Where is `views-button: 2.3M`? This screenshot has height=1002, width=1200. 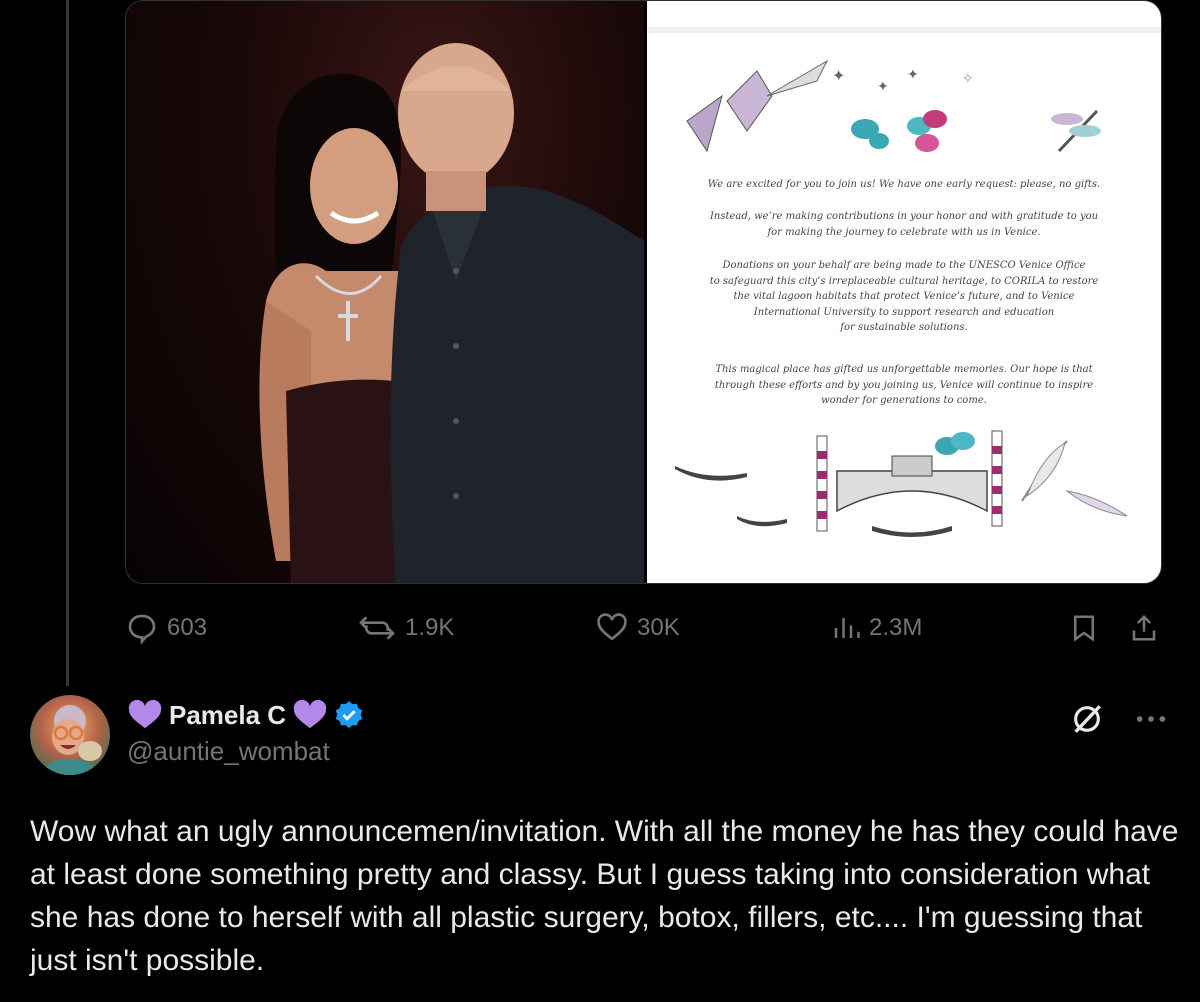 views-button: 2.3M is located at coordinates (876, 628).